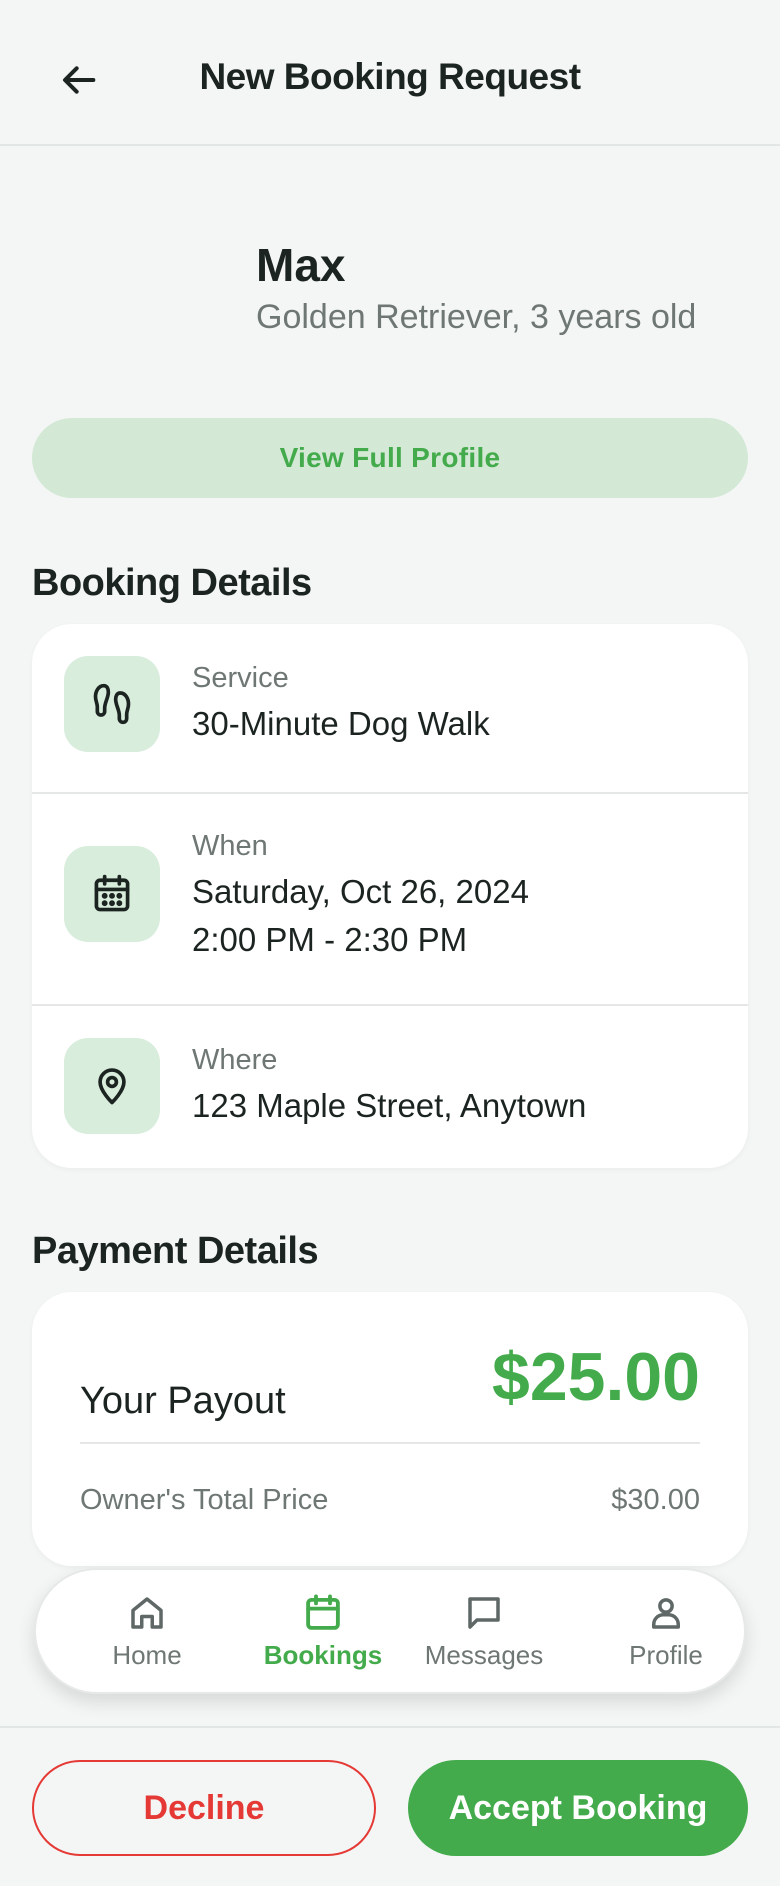 The height and width of the screenshot is (1886, 780). I want to click on app-header: New Booking Request, so click(390, 73).